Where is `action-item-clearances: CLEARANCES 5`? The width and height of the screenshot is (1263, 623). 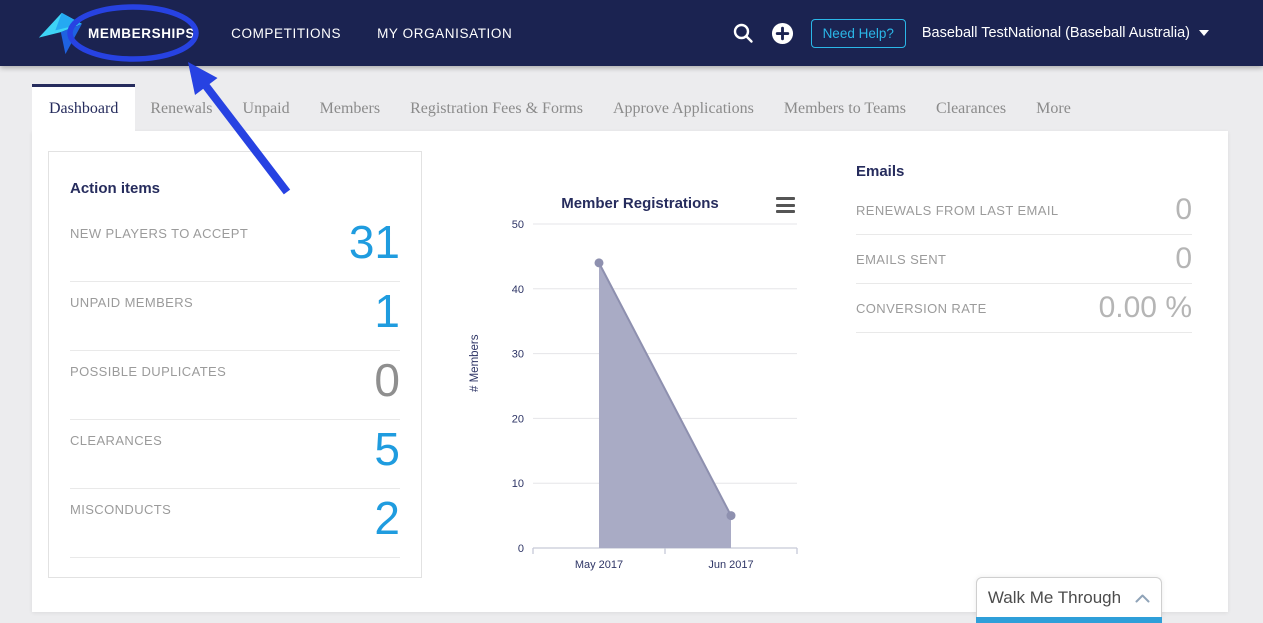
action-item-clearances: CLEARANCES 5 is located at coordinates (235, 454).